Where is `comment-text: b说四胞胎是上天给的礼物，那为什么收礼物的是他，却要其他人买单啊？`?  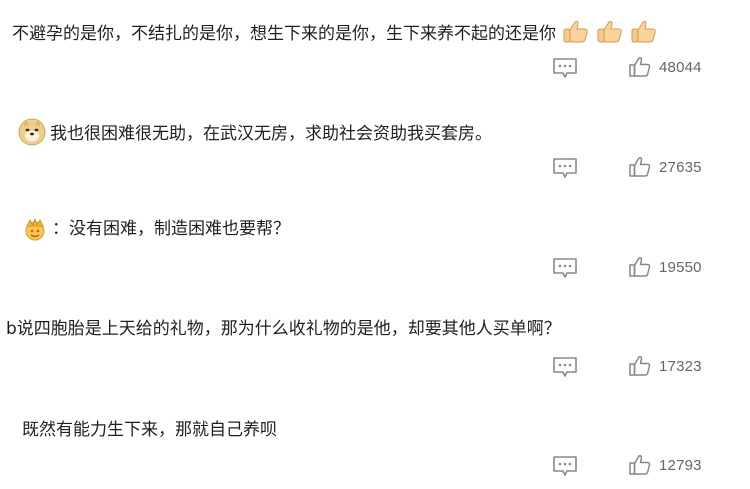
comment-text: b说四胞胎是上天给的礼物，那为什么收礼物的是他，却要其他人买单啊？ is located at coordinates (283, 329).